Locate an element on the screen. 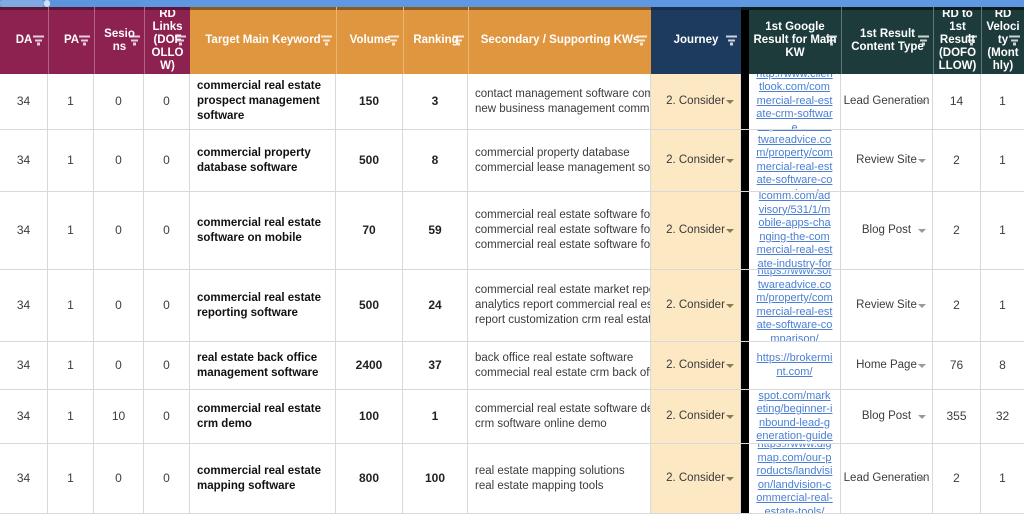  cell-volume: 100 is located at coordinates (369, 417).